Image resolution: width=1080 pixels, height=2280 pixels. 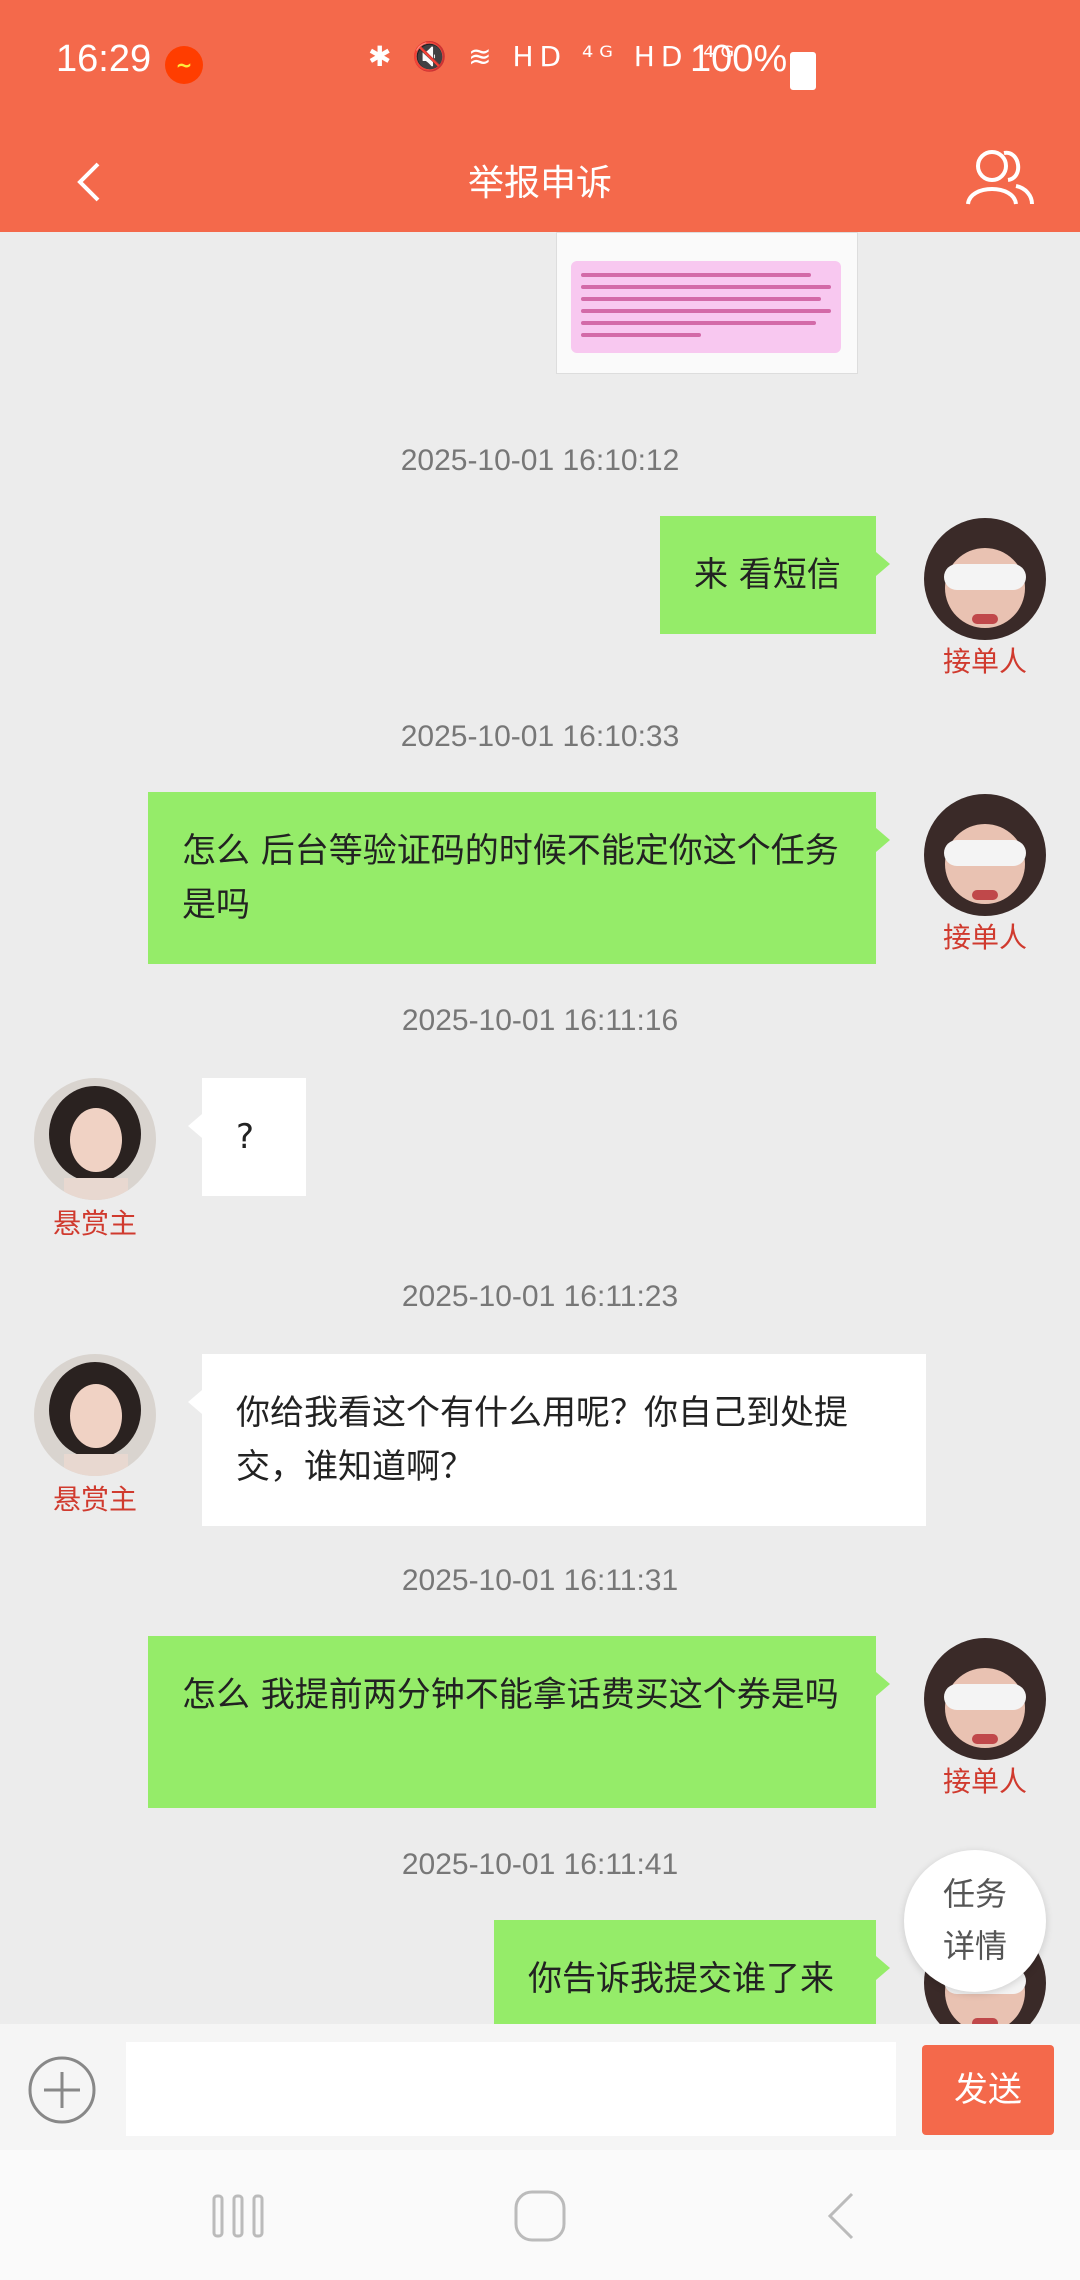 I want to click on home-icon, so click(x=540, y=2216).